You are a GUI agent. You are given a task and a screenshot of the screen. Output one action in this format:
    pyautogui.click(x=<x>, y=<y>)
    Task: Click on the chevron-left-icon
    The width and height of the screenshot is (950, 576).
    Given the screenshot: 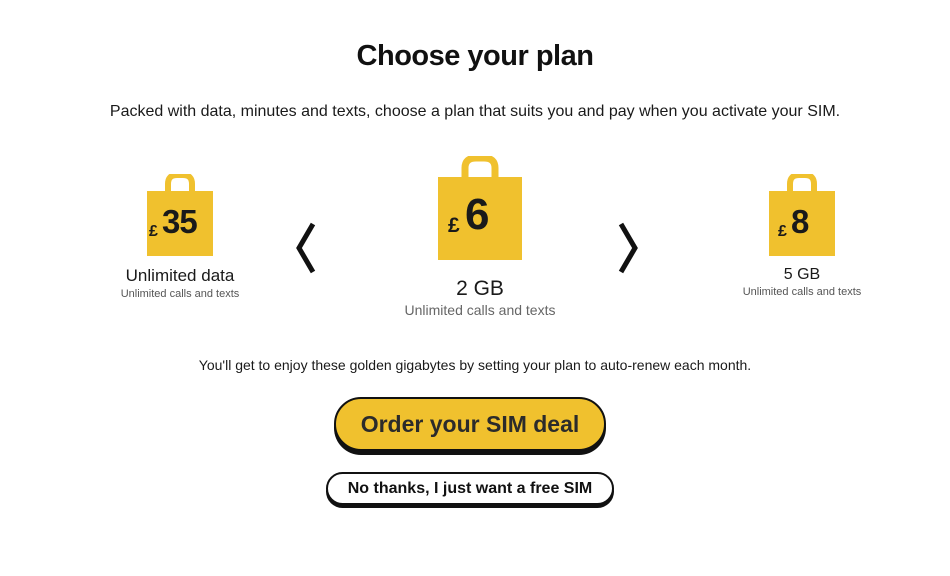 What is the action you would take?
    pyautogui.click(x=306, y=248)
    